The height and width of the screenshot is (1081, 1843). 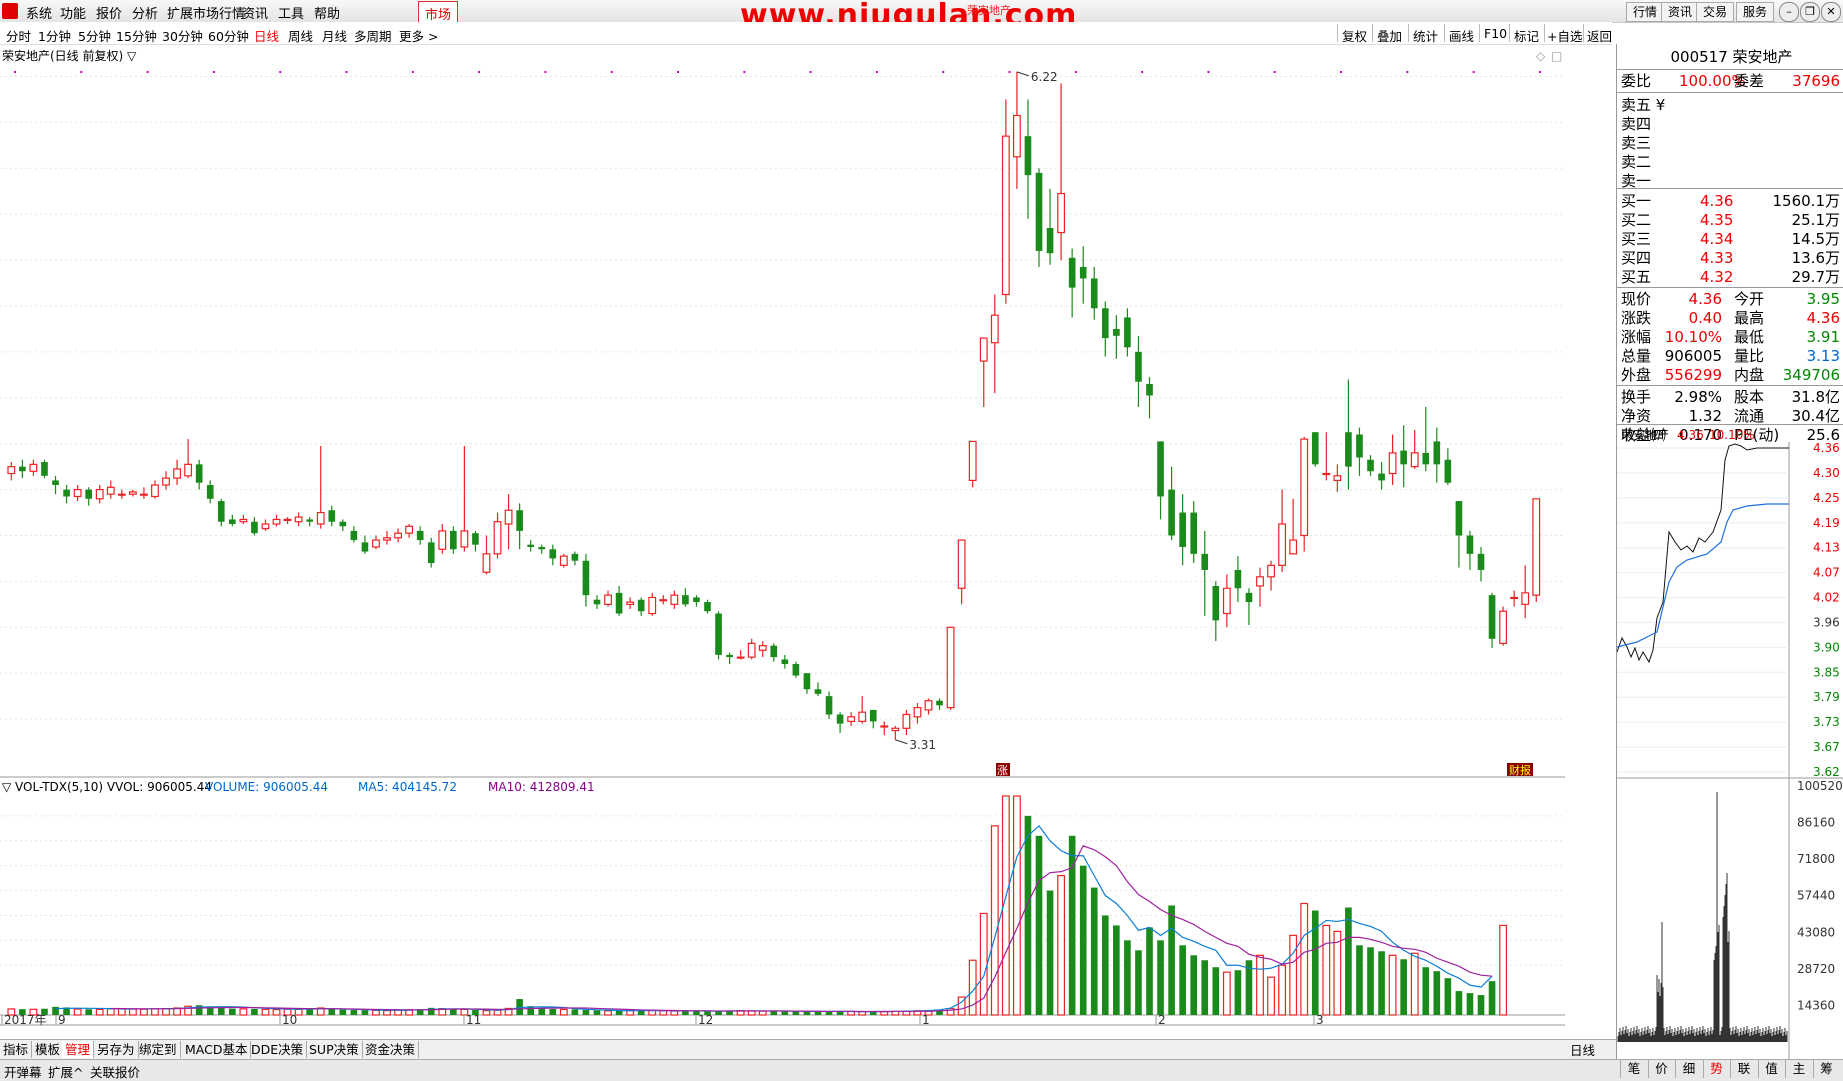 I want to click on restore-icon: ❐, so click(x=1810, y=12).